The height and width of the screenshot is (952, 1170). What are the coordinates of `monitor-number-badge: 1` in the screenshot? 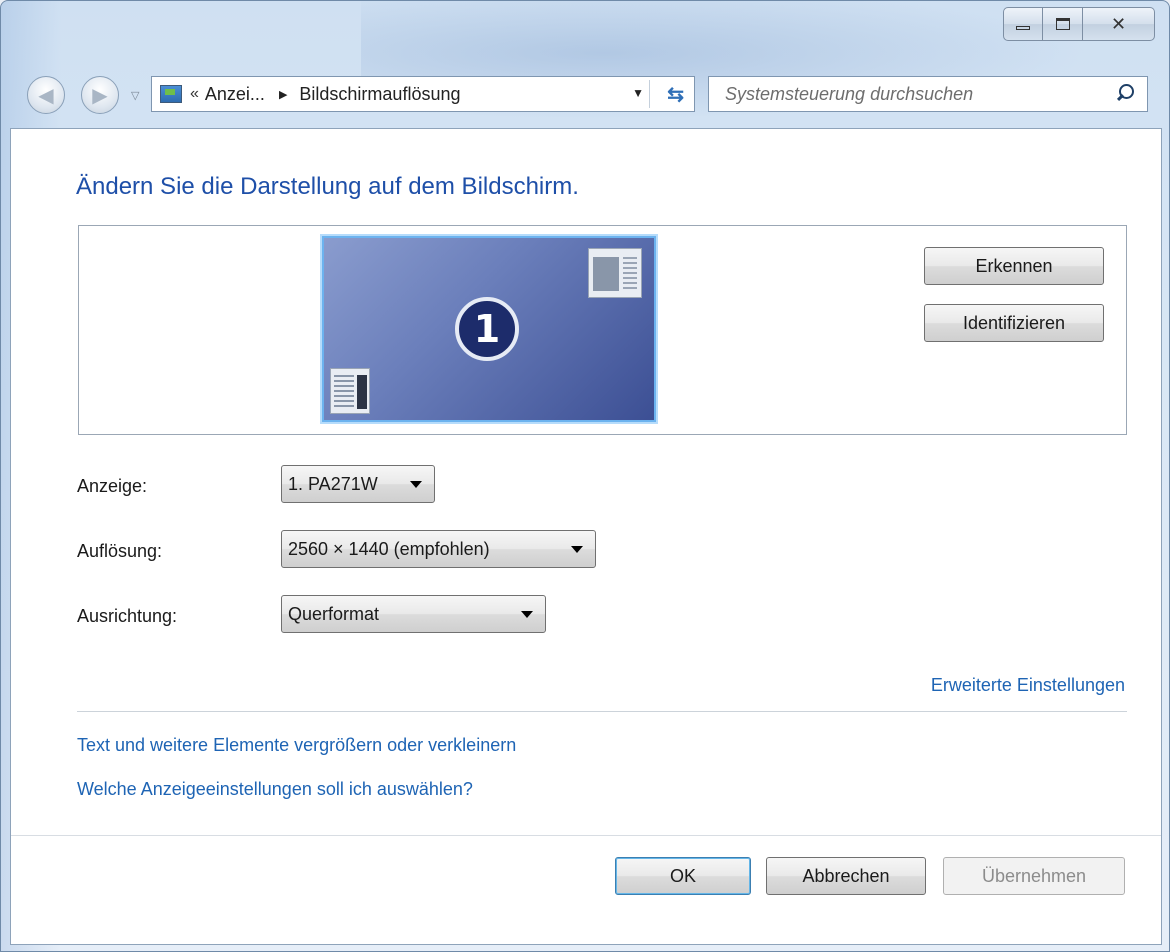 It's located at (487, 329).